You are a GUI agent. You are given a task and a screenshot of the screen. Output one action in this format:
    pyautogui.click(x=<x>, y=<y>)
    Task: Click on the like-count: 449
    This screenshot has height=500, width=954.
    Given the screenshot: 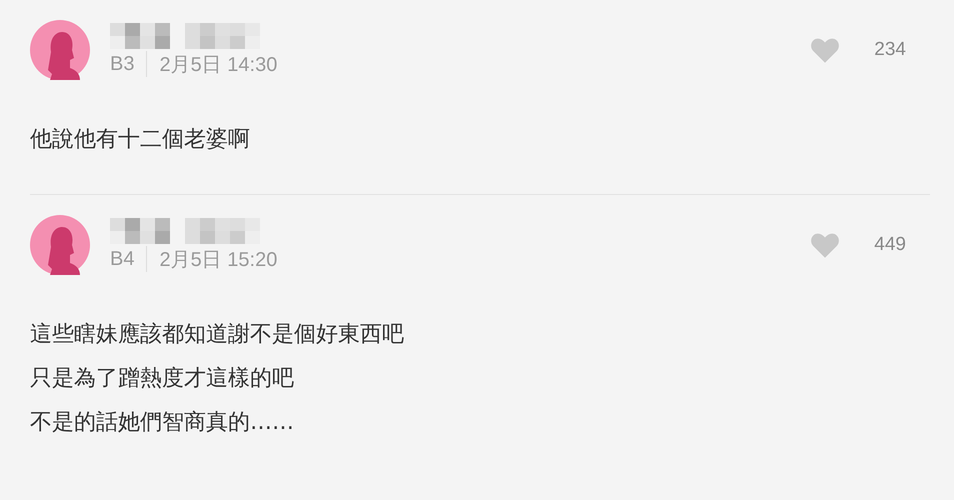 What is the action you would take?
    pyautogui.click(x=890, y=245)
    